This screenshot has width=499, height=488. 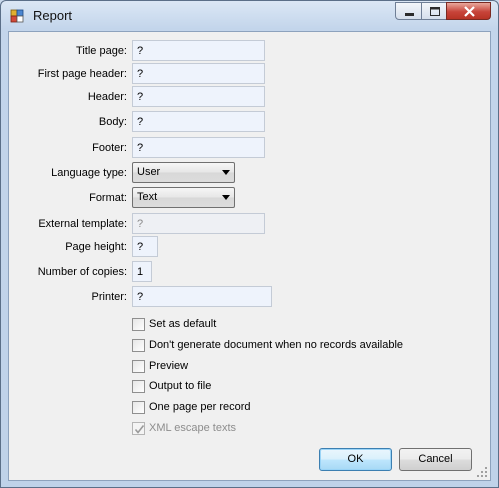 What do you see at coordinates (109, 148) in the screenshot?
I see `footer-label: Footer:` at bounding box center [109, 148].